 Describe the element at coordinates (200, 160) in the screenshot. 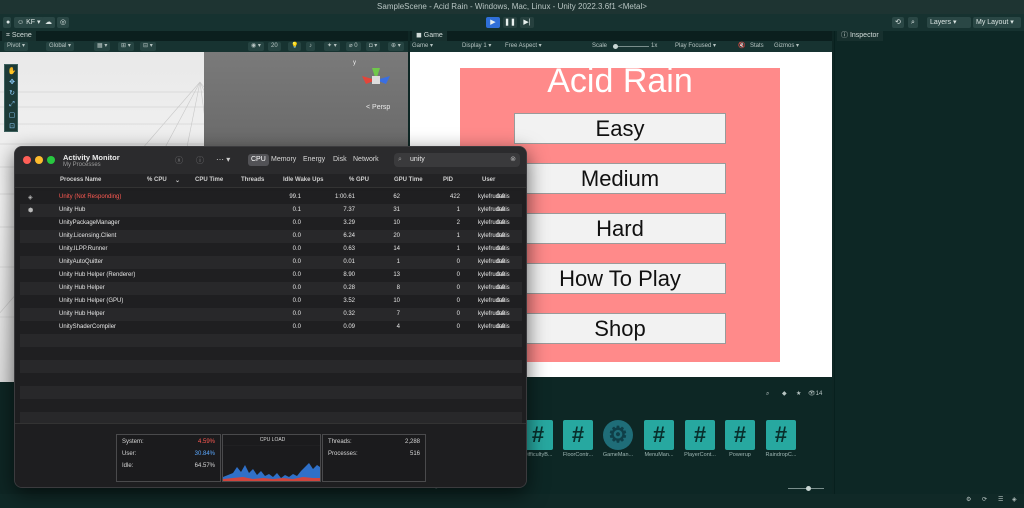

I see `info-icon: ⓘ` at that location.